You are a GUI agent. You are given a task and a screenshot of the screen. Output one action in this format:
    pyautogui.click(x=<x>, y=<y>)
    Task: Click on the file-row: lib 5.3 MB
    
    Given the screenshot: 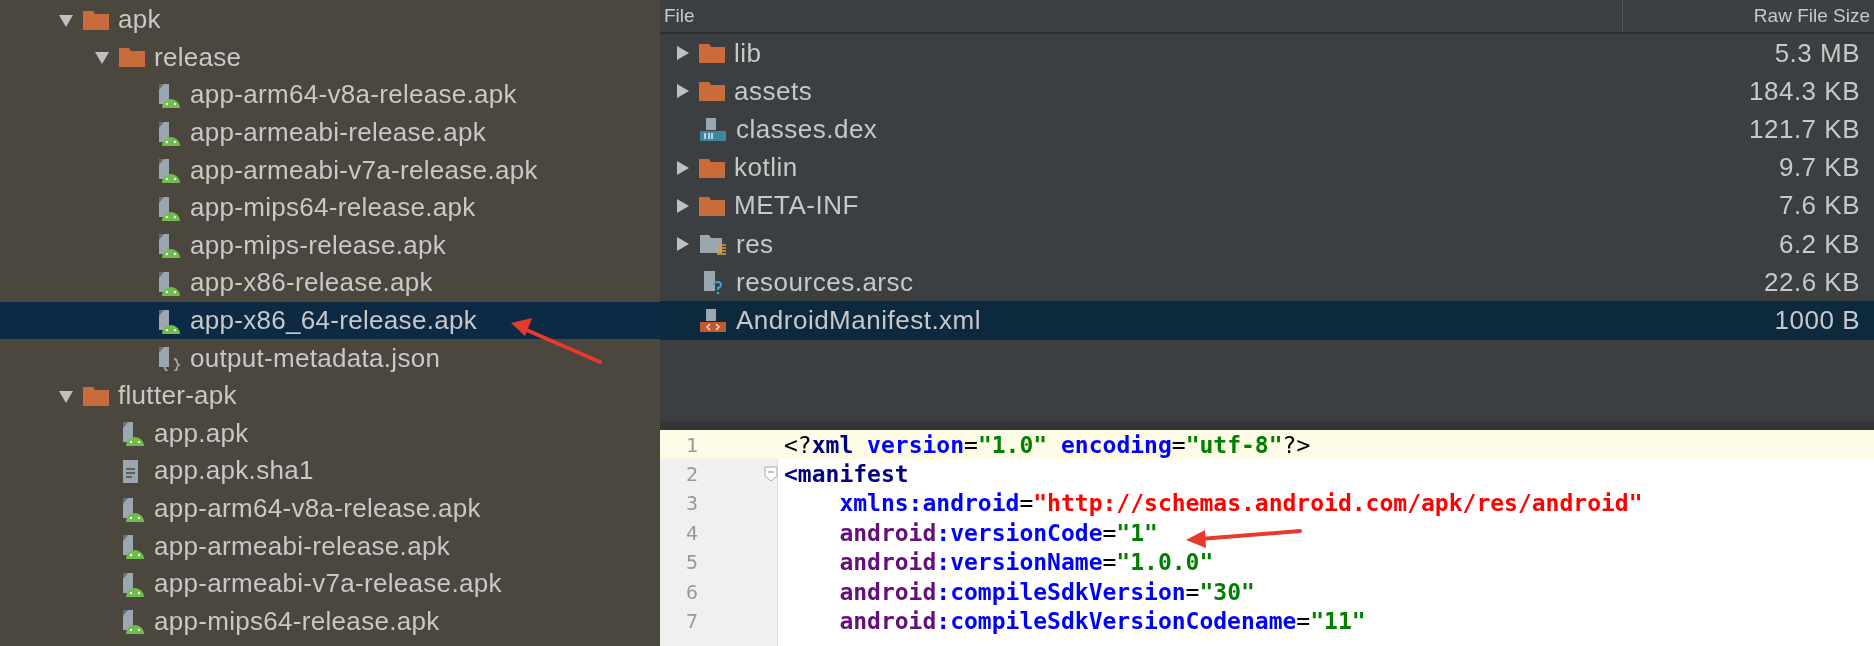 What is the action you would take?
    pyautogui.click(x=1267, y=53)
    